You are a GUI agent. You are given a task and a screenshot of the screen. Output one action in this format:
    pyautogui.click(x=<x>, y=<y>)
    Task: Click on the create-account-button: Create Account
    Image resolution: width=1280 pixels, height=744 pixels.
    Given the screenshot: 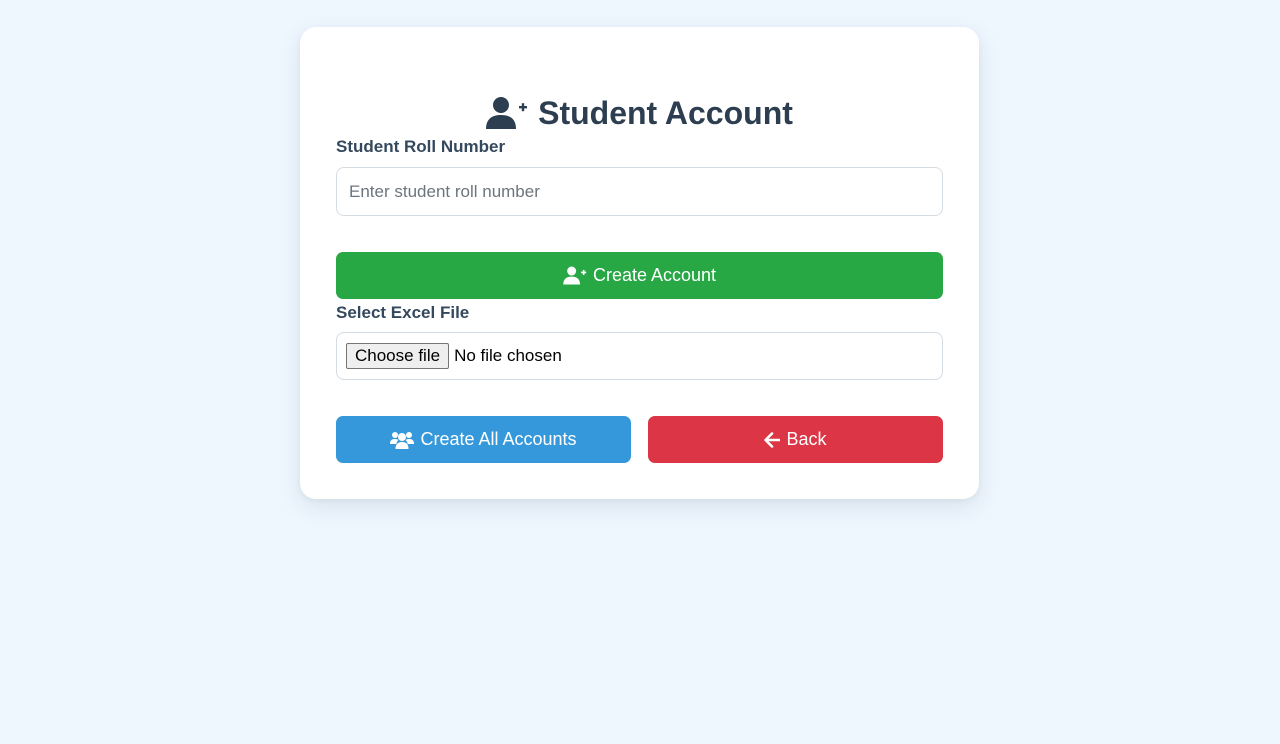 What is the action you would take?
    pyautogui.click(x=639, y=275)
    